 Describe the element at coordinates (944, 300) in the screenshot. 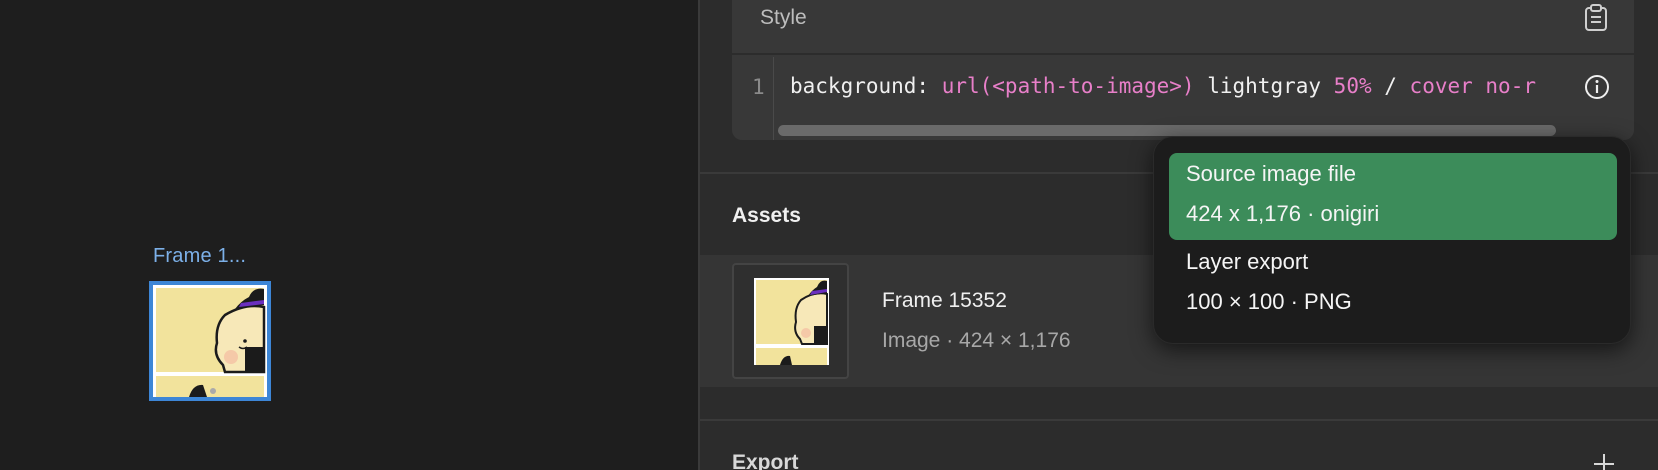

I see `asset-name: Frame 15352` at that location.